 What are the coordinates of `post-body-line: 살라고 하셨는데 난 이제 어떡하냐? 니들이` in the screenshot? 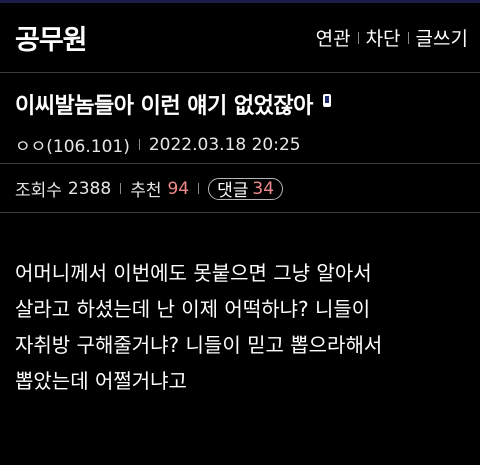 It's located at (193, 309).